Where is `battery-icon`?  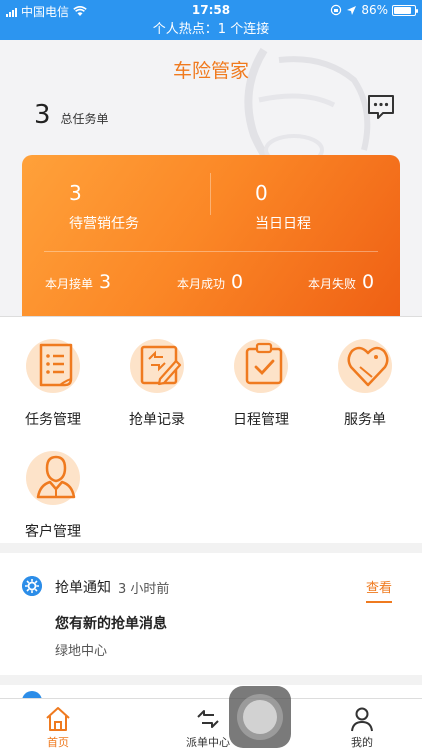 battery-icon is located at coordinates (405, 10).